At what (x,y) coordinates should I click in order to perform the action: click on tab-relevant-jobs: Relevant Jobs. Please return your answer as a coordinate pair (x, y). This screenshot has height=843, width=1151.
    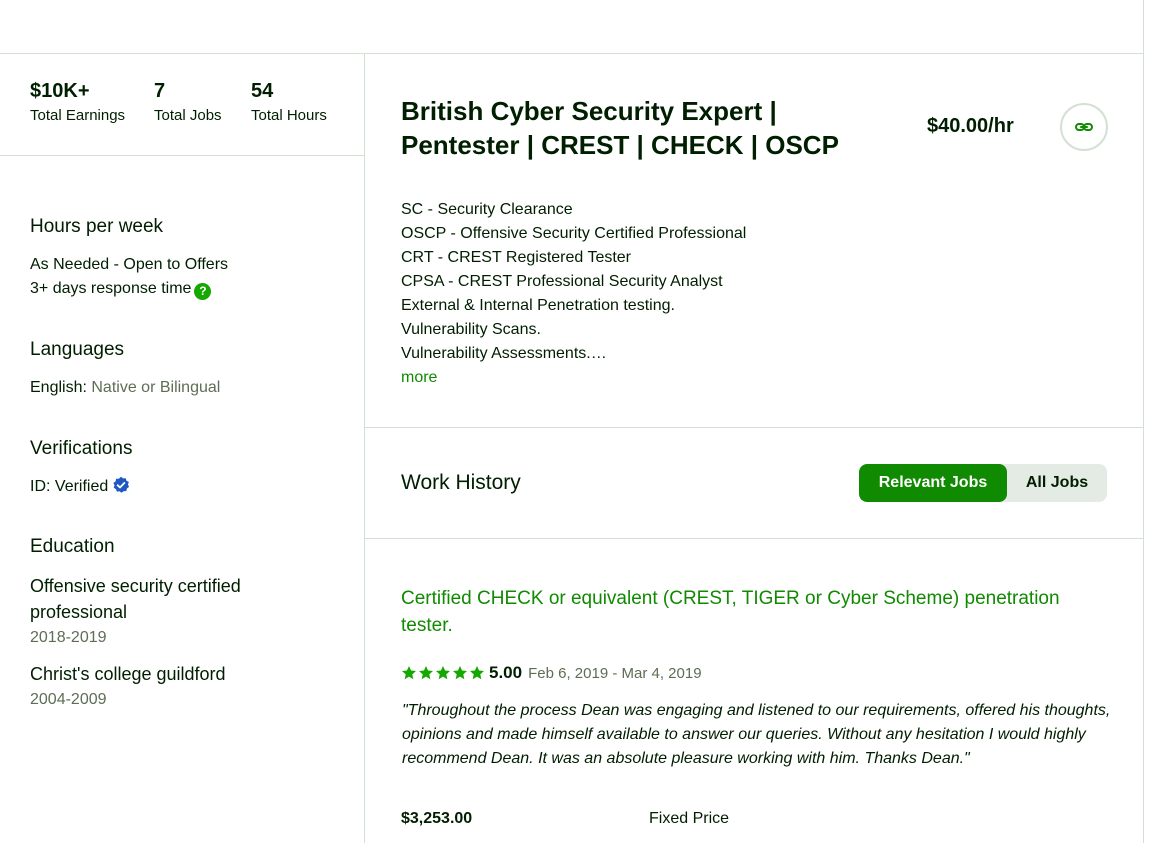
    Looking at the image, I should click on (933, 483).